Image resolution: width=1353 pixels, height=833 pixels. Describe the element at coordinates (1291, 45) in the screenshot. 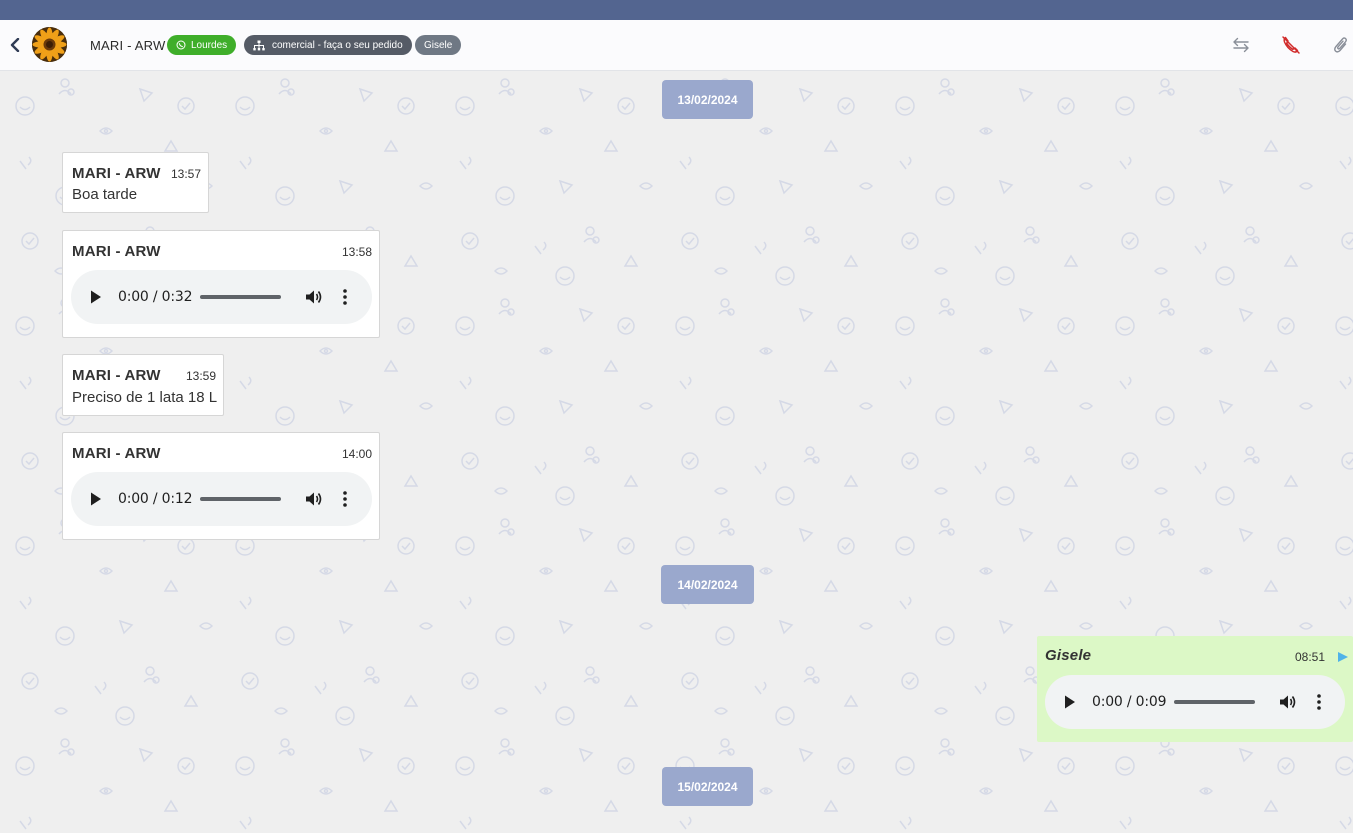

I see `hangup-icon` at that location.